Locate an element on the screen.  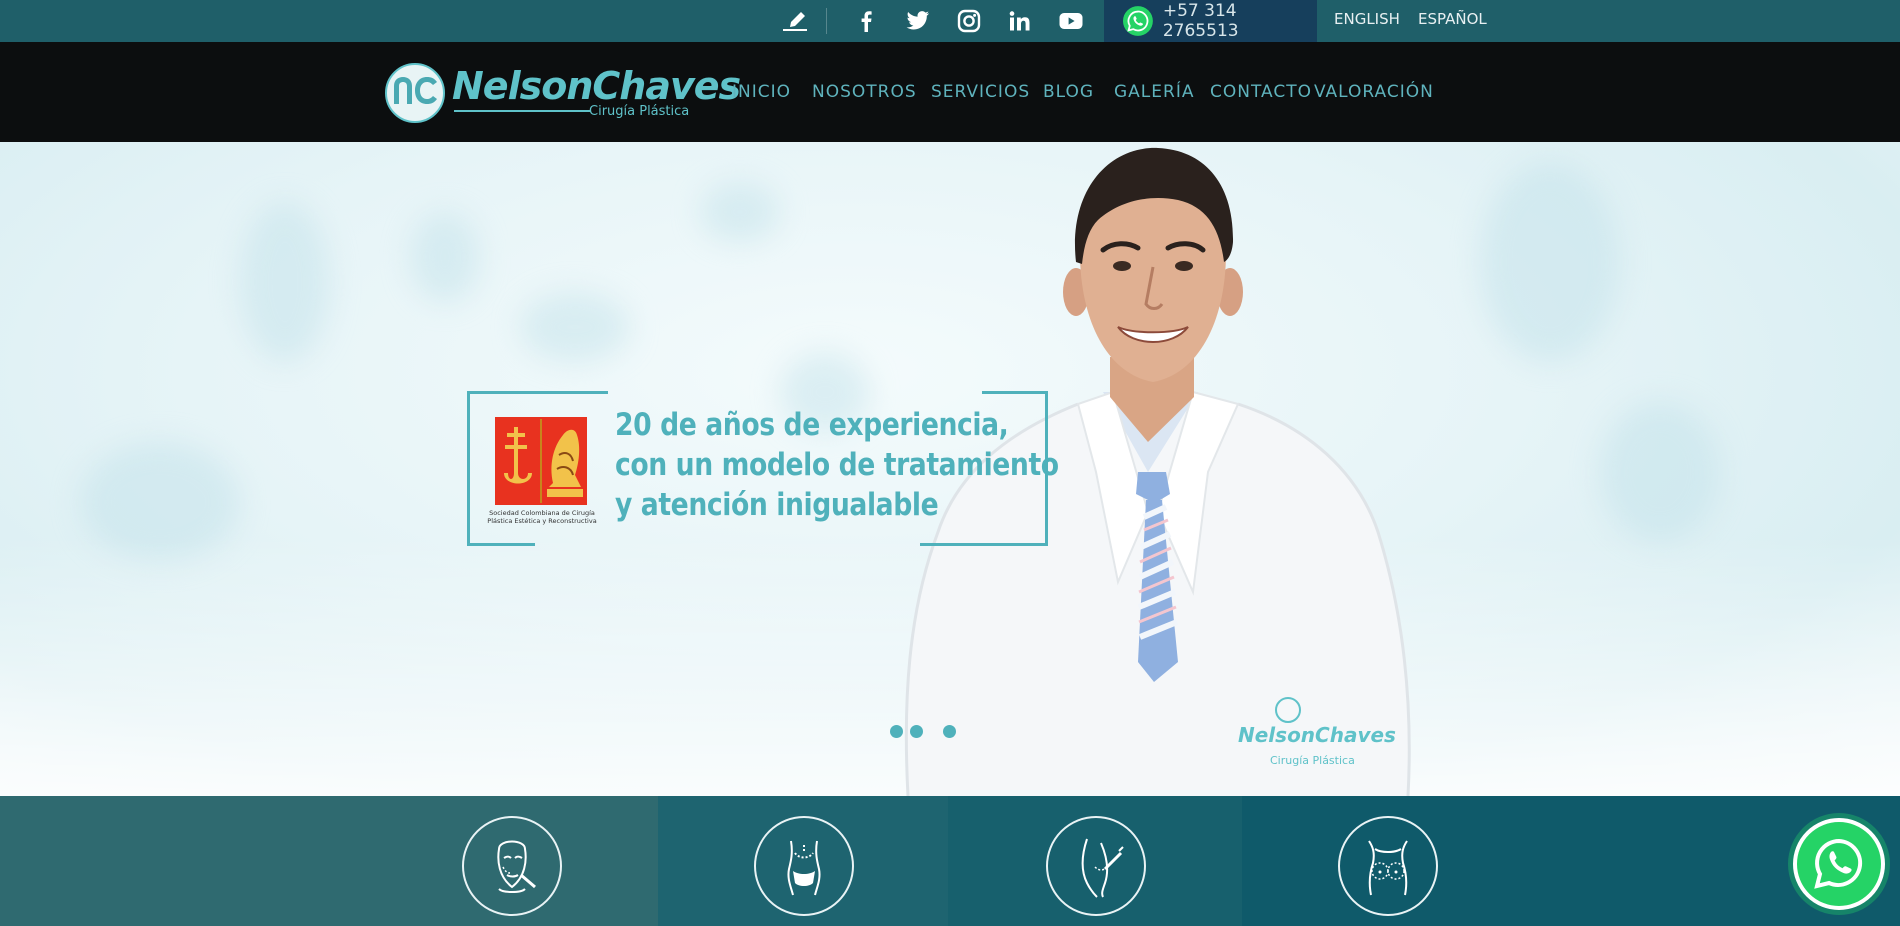
nav-galeria: GALERÍA is located at coordinates (1154, 92).